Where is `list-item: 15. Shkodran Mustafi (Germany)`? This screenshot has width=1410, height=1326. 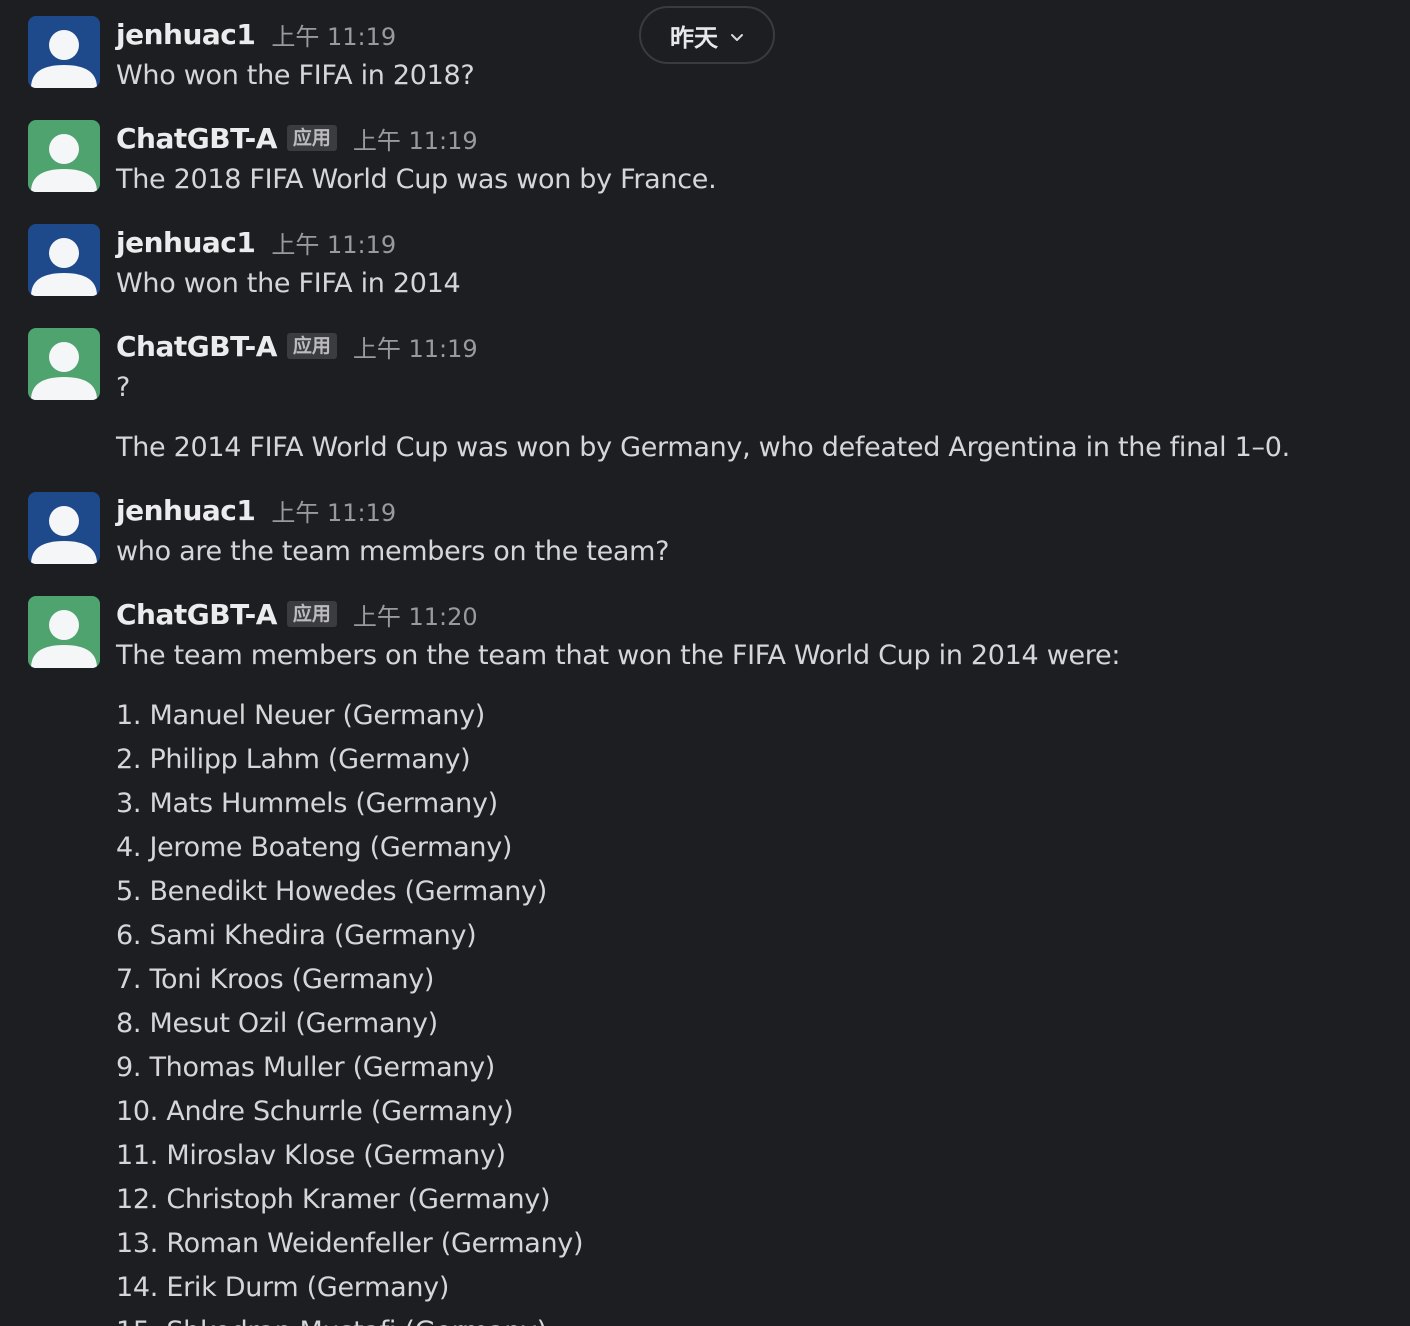 list-item: 15. Shkodran Mustafi (Germany) is located at coordinates (331, 1318).